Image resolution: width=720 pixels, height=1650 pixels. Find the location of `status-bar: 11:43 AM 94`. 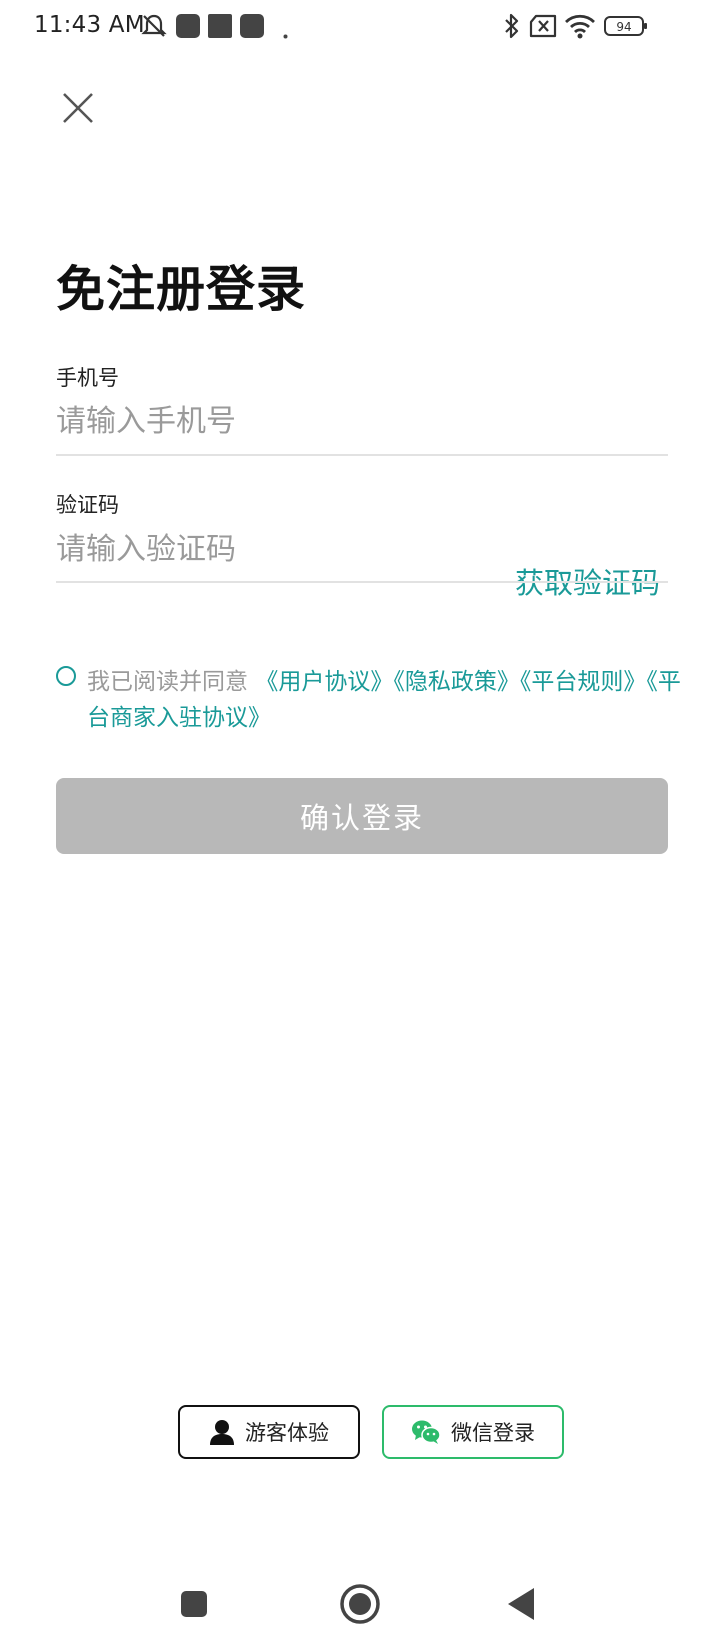

status-bar: 11:43 AM 94 is located at coordinates (360, 27).